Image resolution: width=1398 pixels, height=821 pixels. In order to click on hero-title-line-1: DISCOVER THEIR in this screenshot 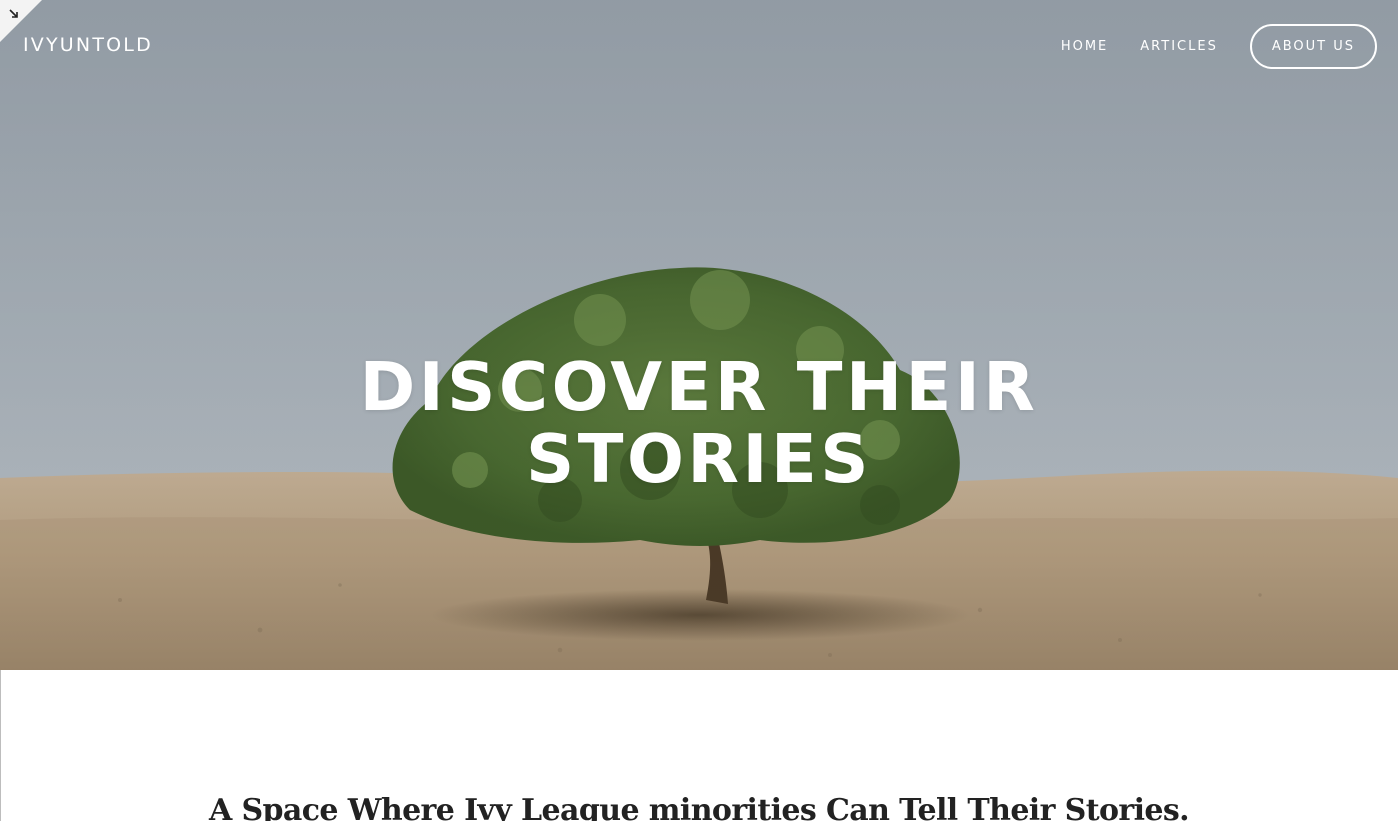, I will do `click(699, 386)`.